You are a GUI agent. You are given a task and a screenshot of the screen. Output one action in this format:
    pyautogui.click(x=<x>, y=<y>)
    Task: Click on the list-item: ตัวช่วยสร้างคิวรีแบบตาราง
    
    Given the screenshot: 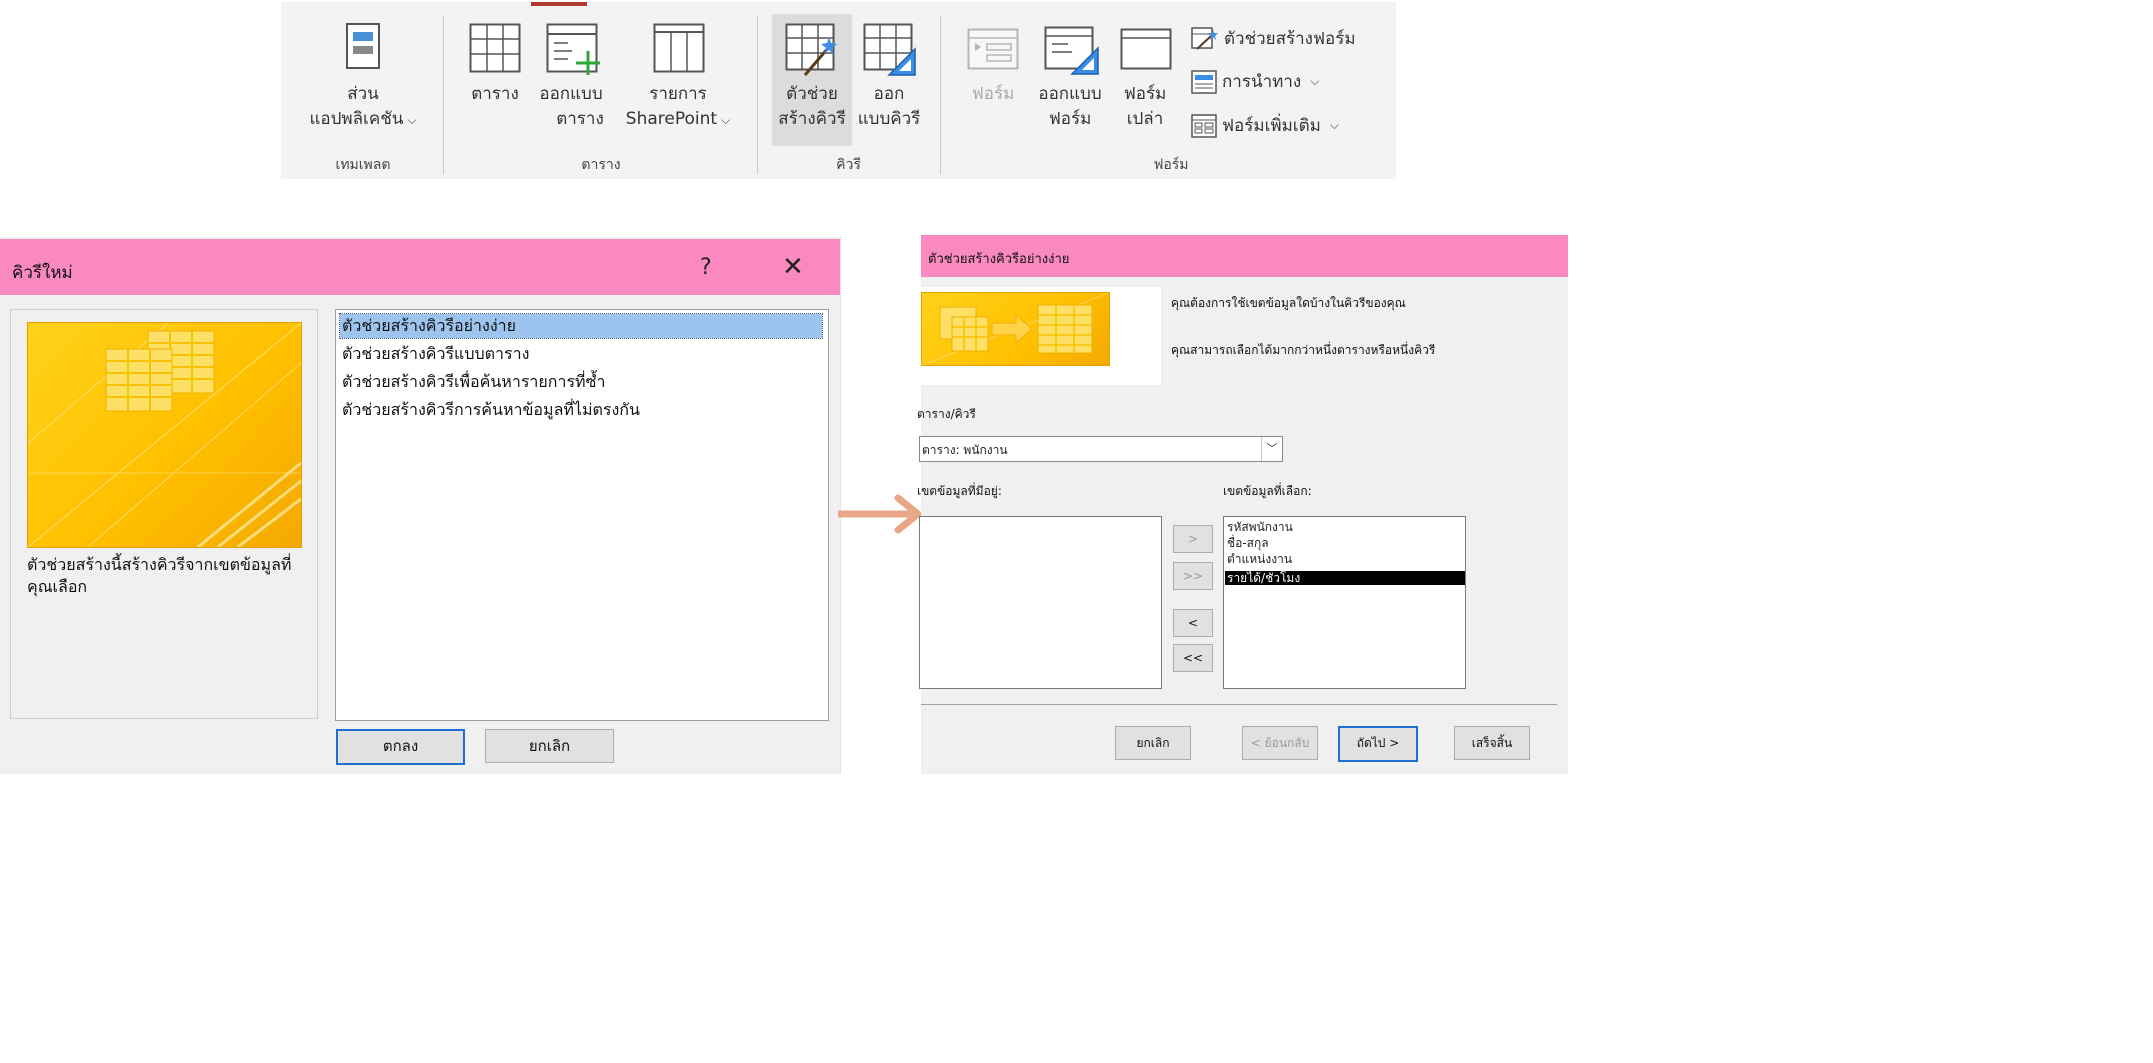 What is the action you would take?
    pyautogui.click(x=435, y=354)
    